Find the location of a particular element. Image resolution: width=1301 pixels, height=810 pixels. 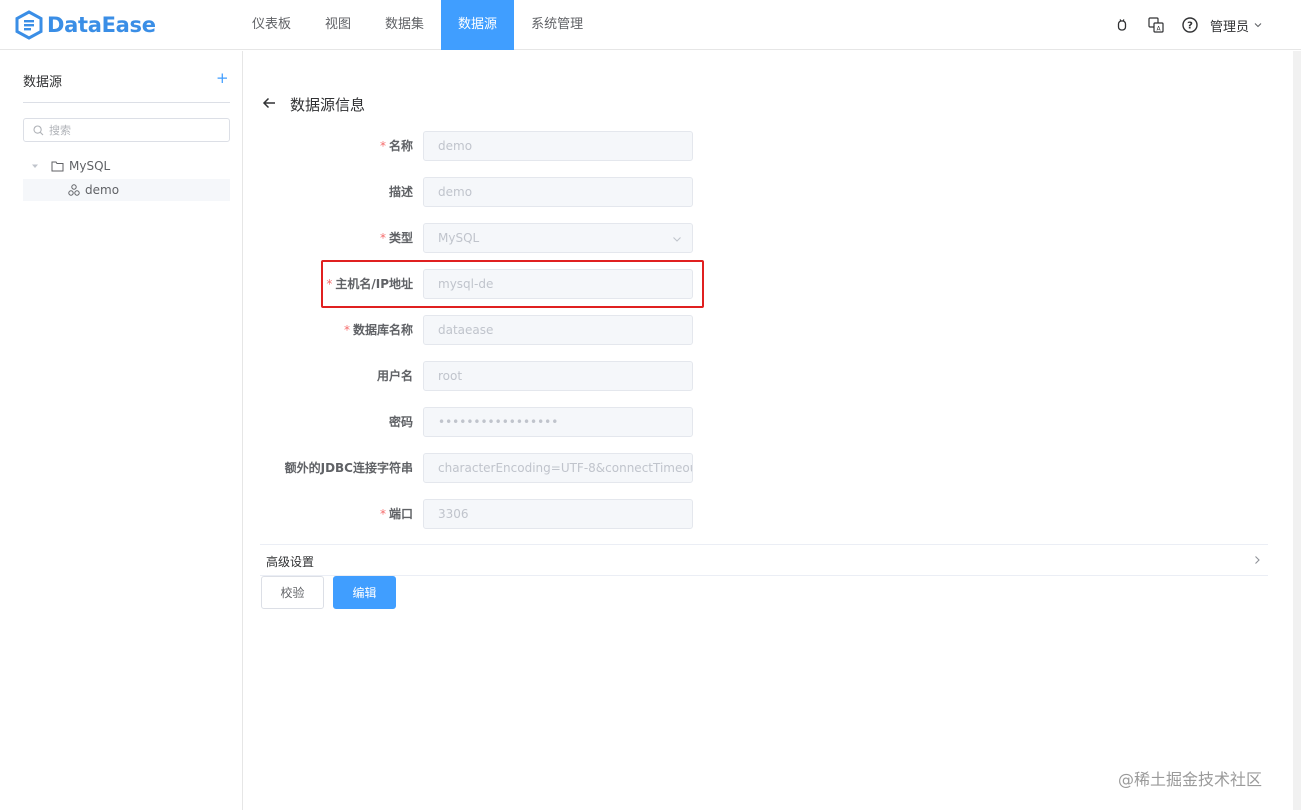

validate-button: 校验 is located at coordinates (292, 592).